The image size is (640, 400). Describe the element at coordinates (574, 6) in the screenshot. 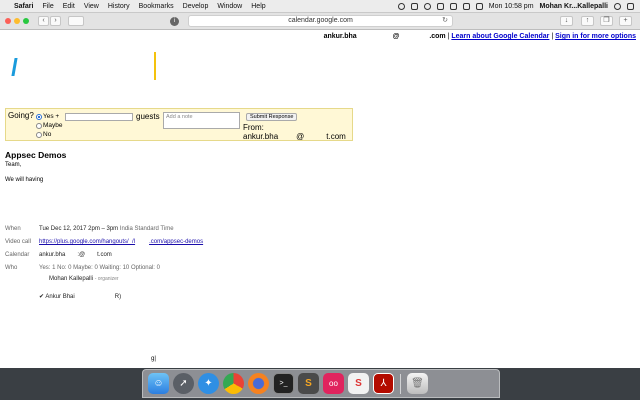

I see `user-name: Mohan Kr...Kallepalli` at that location.